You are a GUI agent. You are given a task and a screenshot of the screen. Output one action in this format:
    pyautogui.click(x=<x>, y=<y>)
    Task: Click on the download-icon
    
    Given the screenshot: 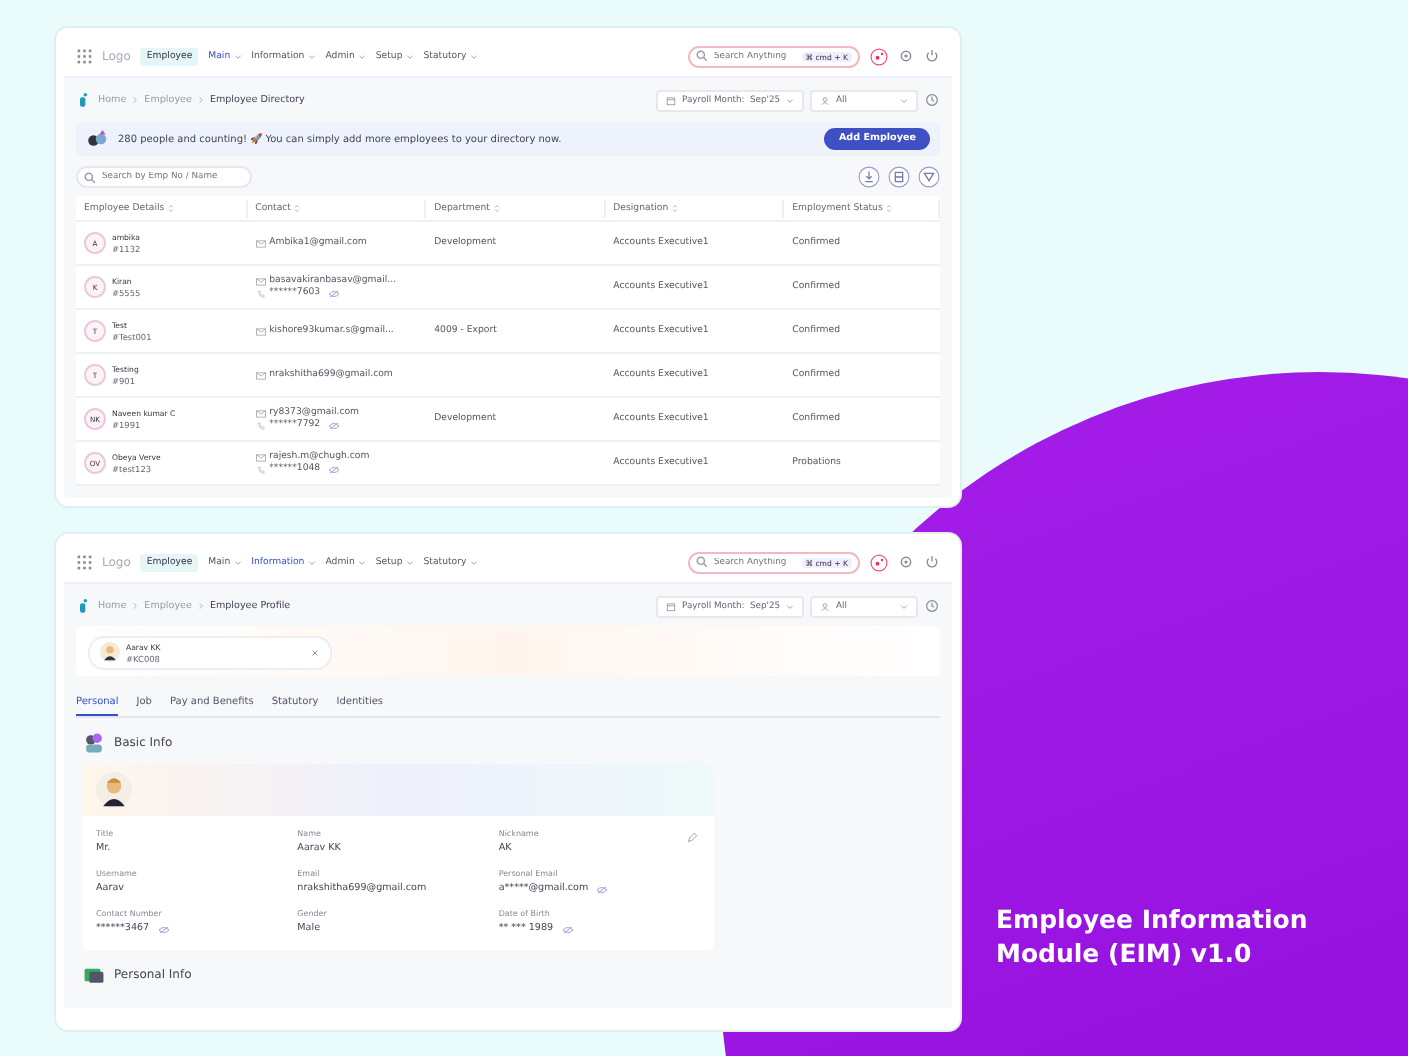 What is the action you would take?
    pyautogui.click(x=869, y=177)
    